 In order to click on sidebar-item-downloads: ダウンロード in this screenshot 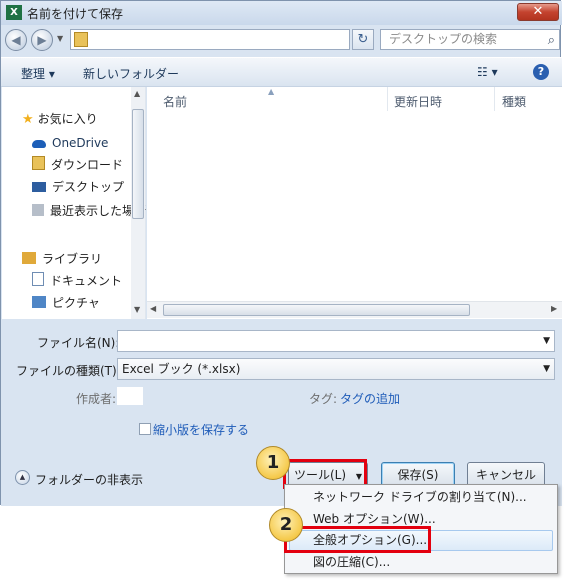, I will do `click(77, 165)`.